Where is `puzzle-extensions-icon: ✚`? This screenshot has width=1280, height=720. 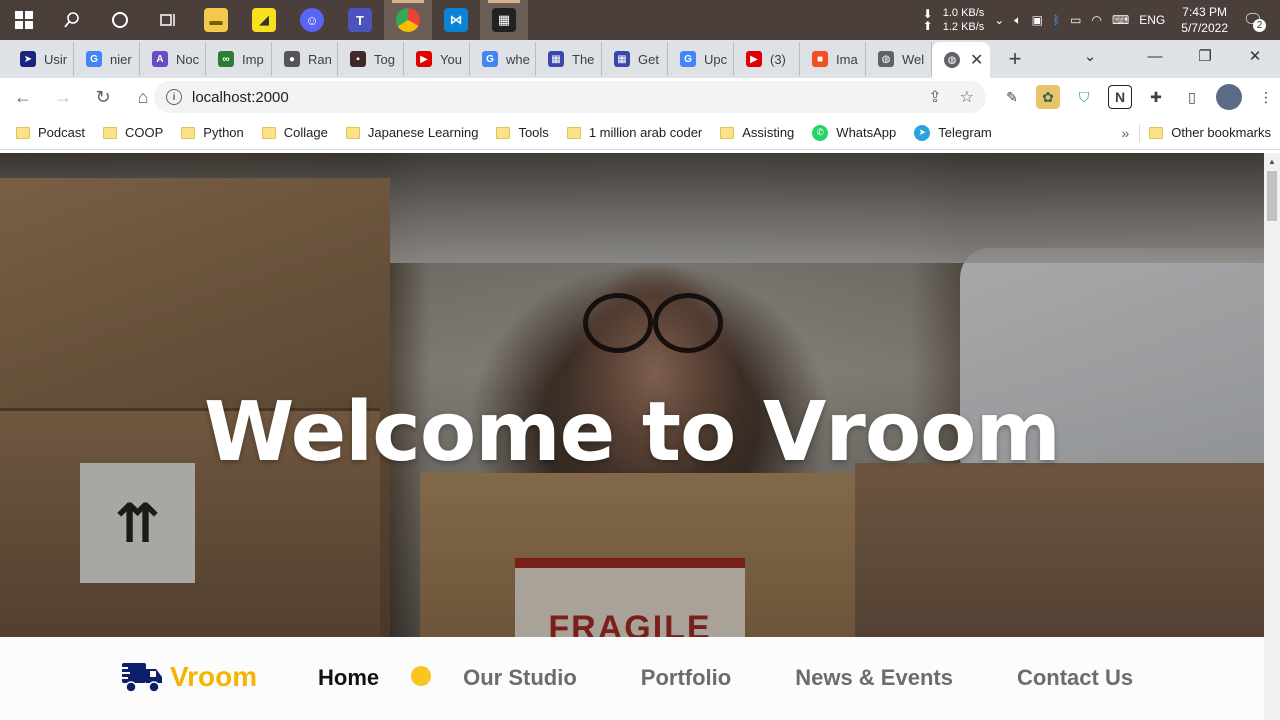 puzzle-extensions-icon: ✚ is located at coordinates (1156, 97).